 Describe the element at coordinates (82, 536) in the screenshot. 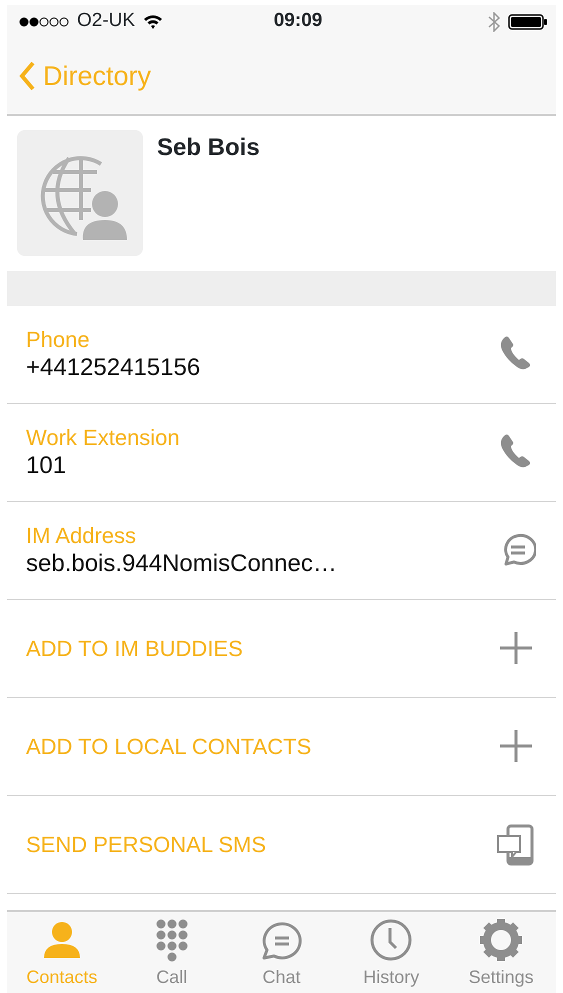

I see `field-label: IM Address` at that location.